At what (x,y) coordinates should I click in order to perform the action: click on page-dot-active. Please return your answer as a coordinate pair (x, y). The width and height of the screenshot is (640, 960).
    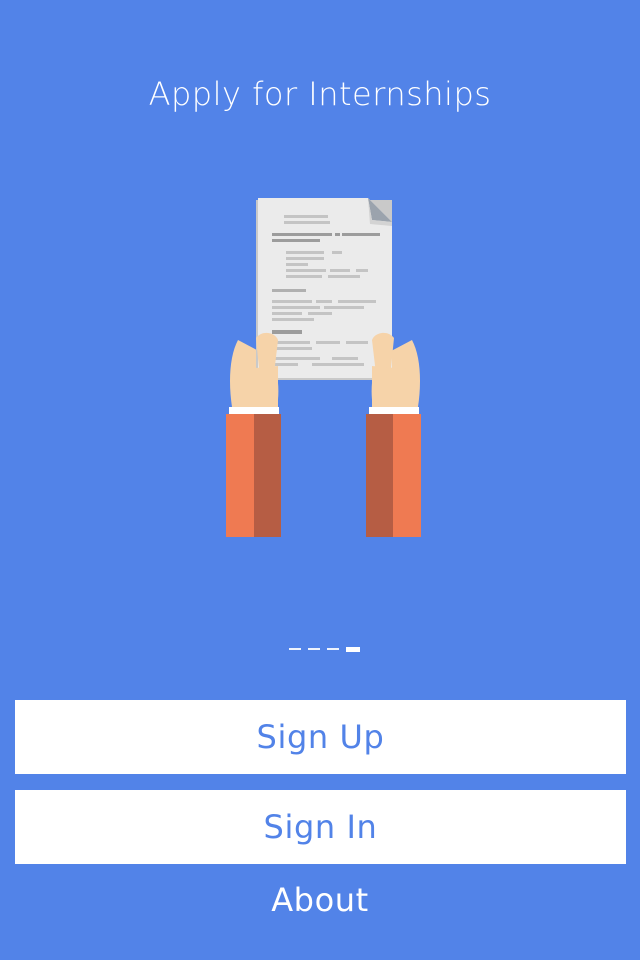
    Looking at the image, I should click on (353, 649).